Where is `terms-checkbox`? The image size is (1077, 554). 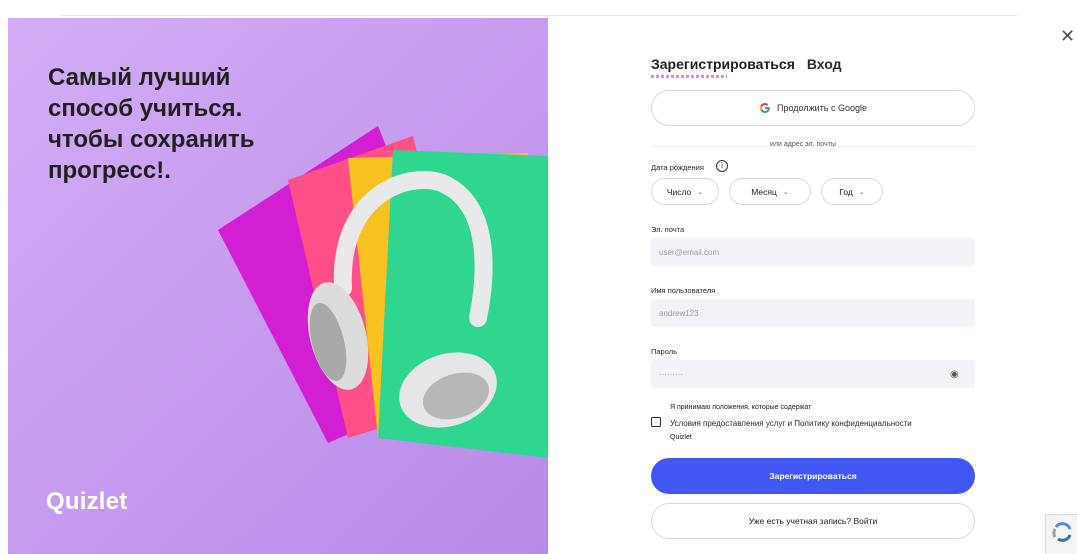 terms-checkbox is located at coordinates (656, 422).